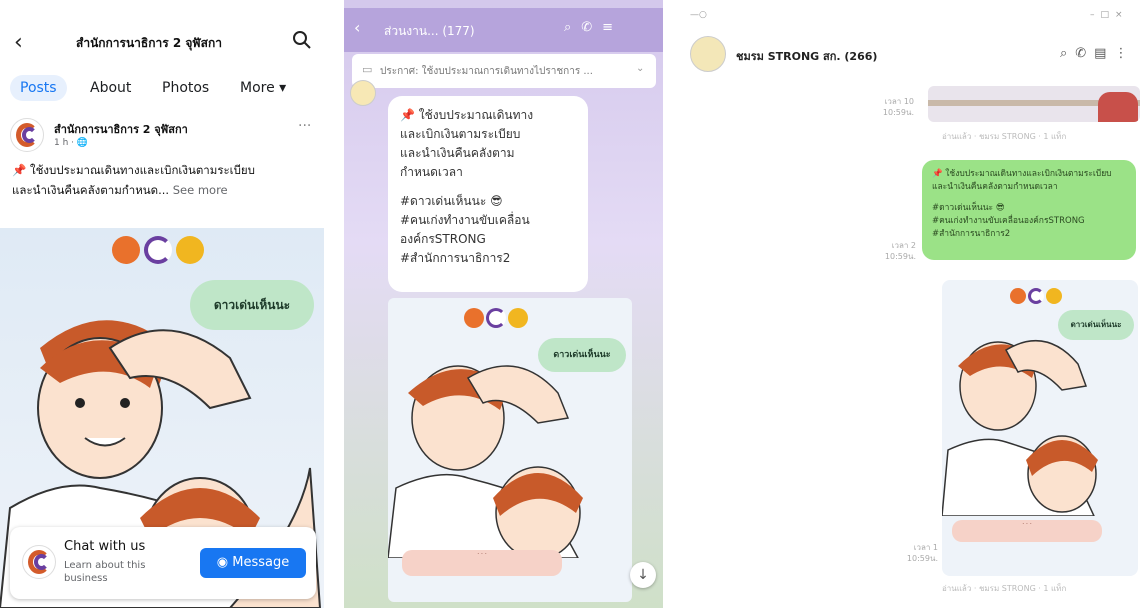  What do you see at coordinates (71, 143) in the screenshot?
I see `post-meta: 1 h · 🌐` at bounding box center [71, 143].